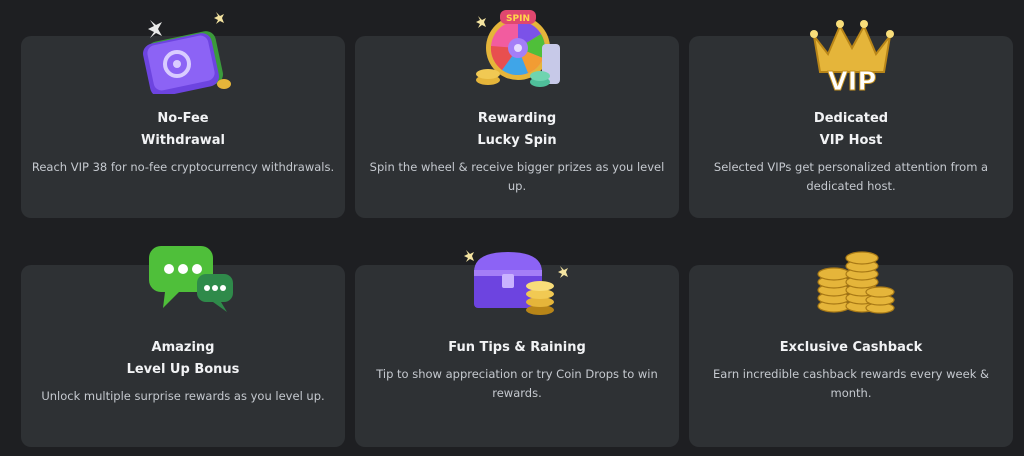  What do you see at coordinates (183, 129) in the screenshot?
I see `benefit-title: No-Fee Withdrawal` at bounding box center [183, 129].